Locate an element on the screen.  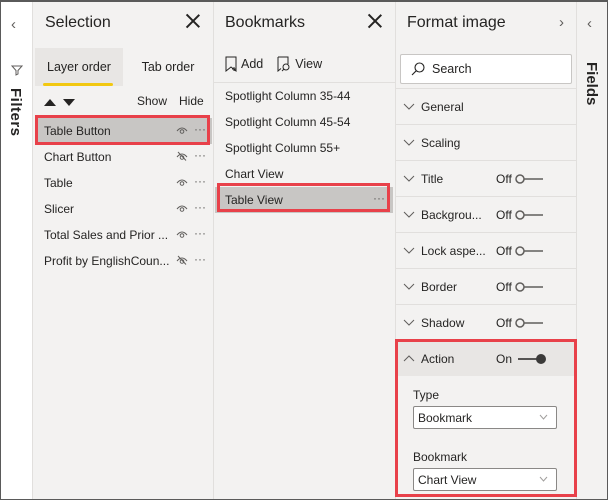
filters-label: Filters is located at coordinates (15, 112).